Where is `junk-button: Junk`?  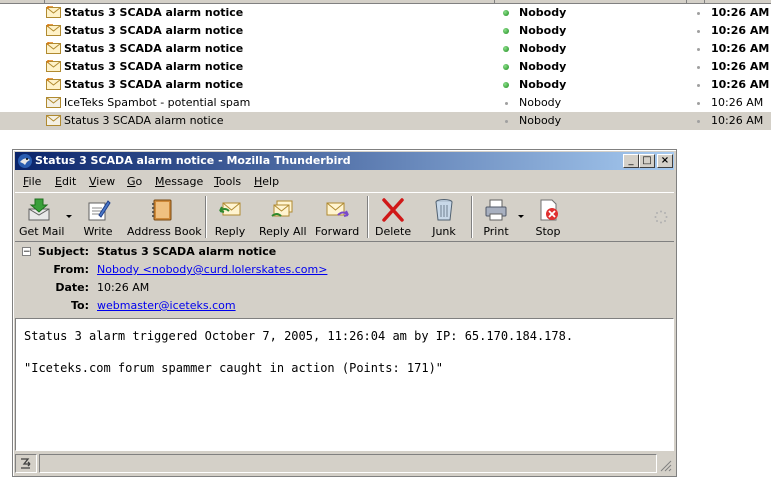 junk-button: Junk is located at coordinates (444, 217).